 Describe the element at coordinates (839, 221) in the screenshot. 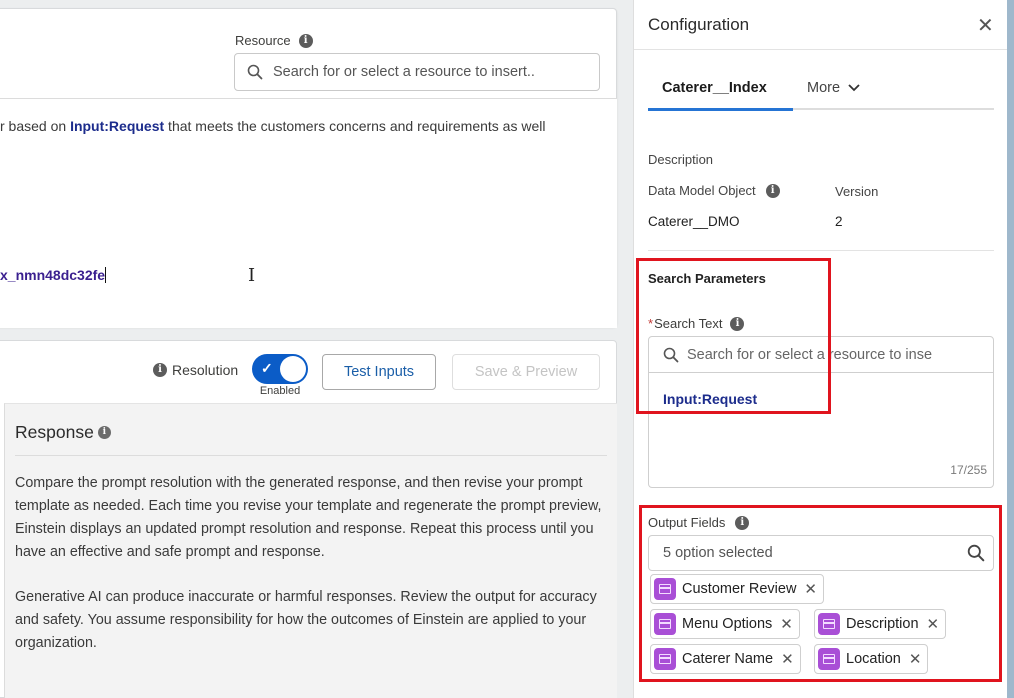

I see `version-value: 2` at that location.